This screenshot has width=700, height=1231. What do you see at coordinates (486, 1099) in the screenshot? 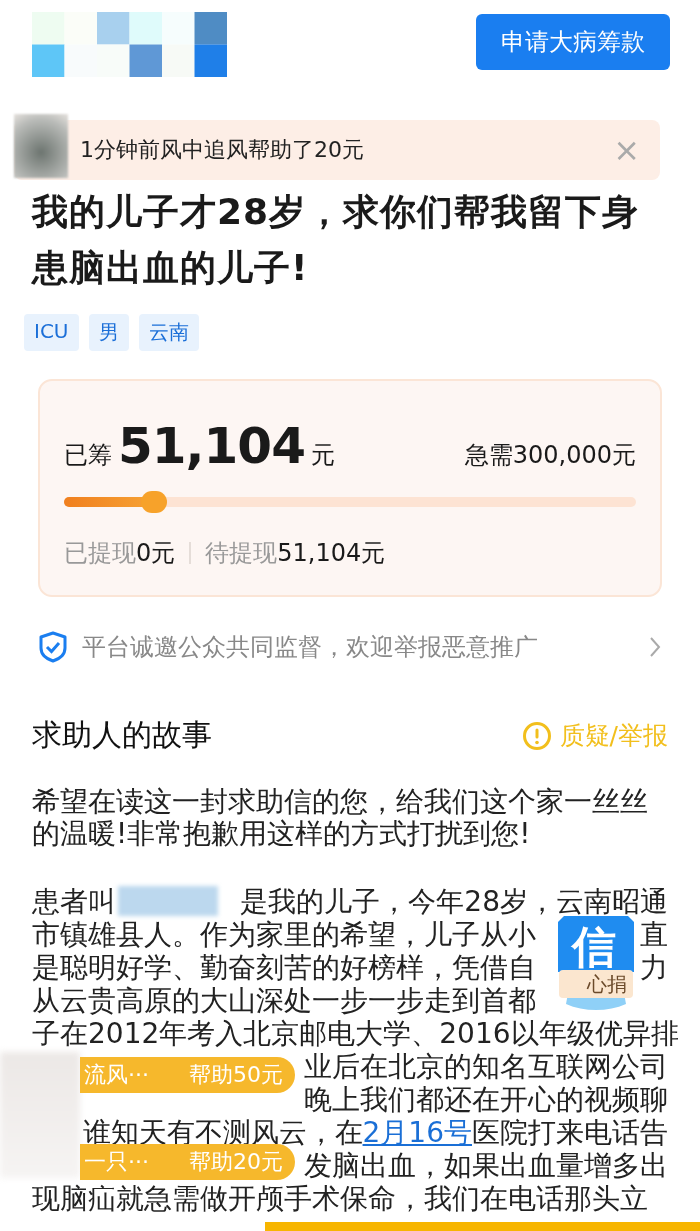
I see `story-text: 晚上我们都还在开心的视频聊` at bounding box center [486, 1099].